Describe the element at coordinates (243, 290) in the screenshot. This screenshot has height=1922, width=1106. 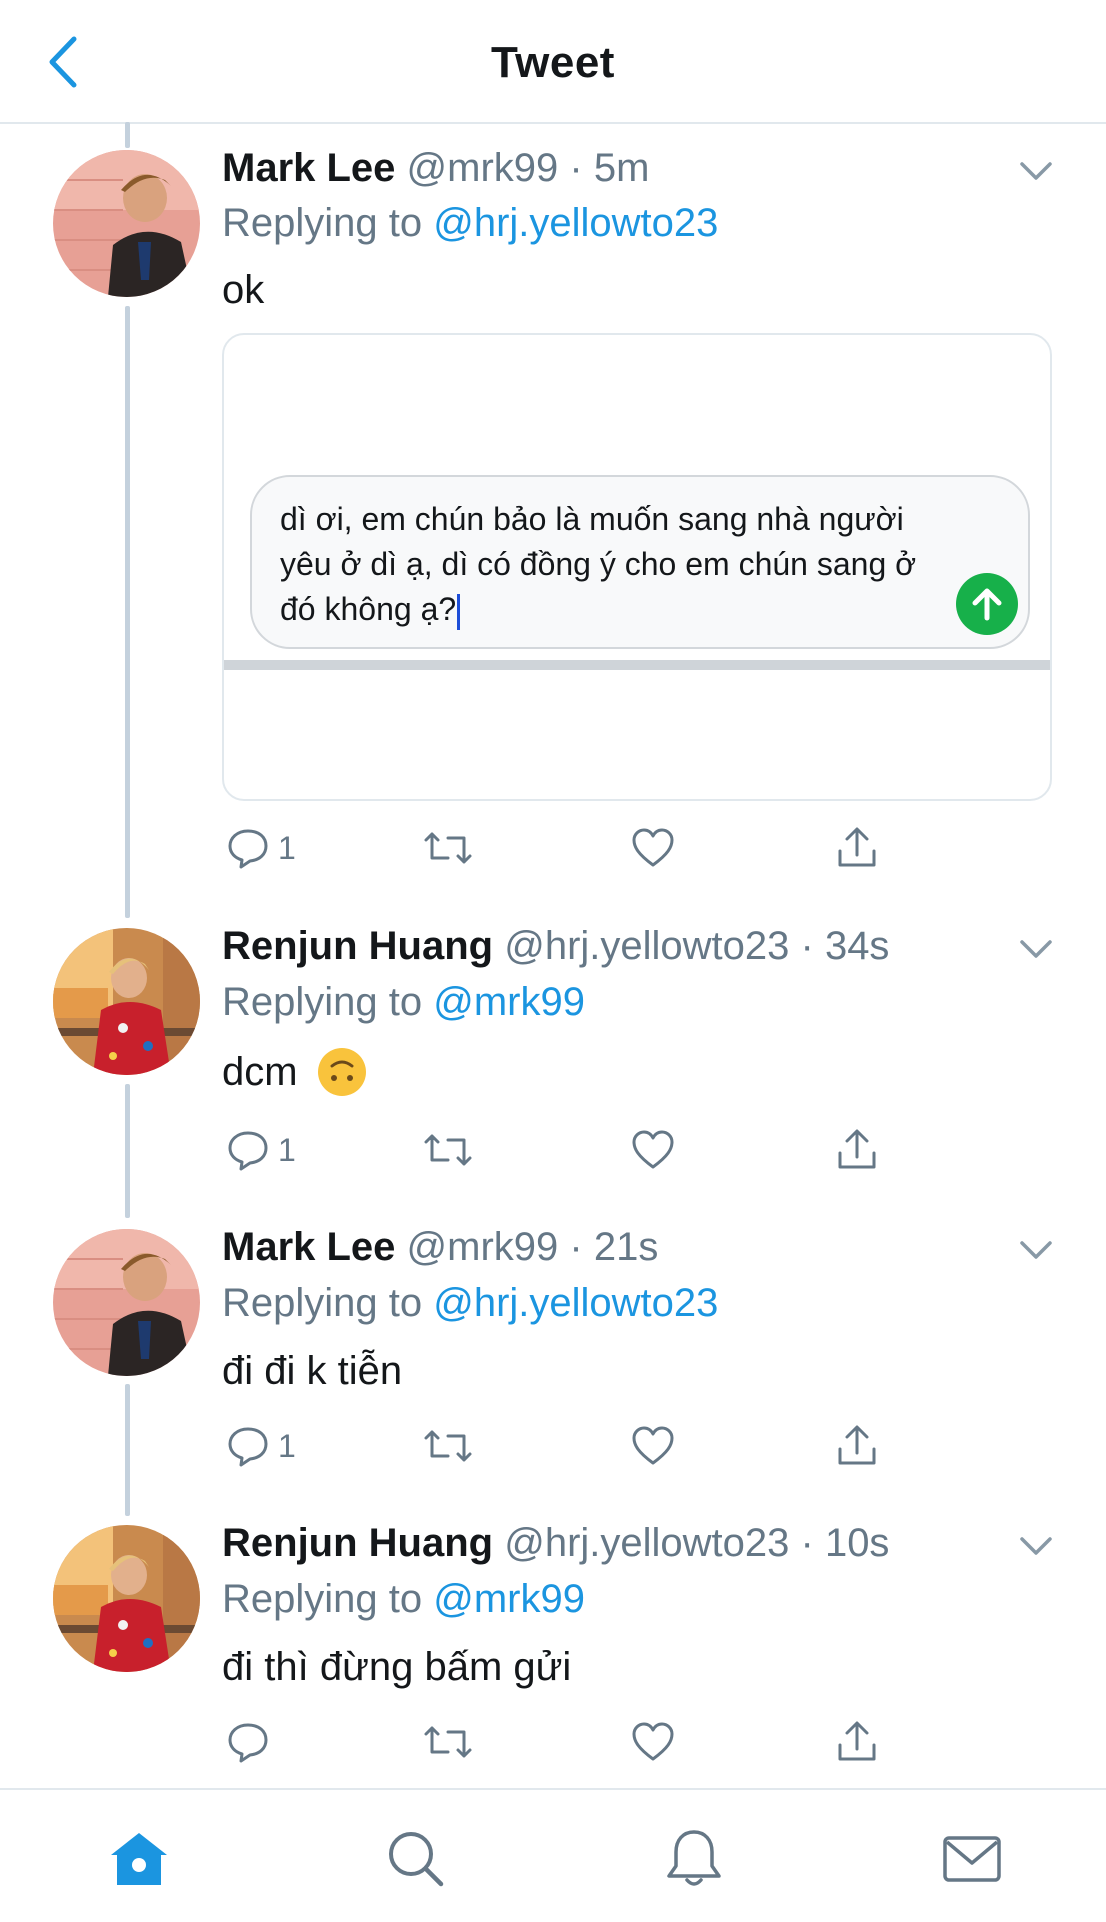
I see `tweet-text: ok` at that location.